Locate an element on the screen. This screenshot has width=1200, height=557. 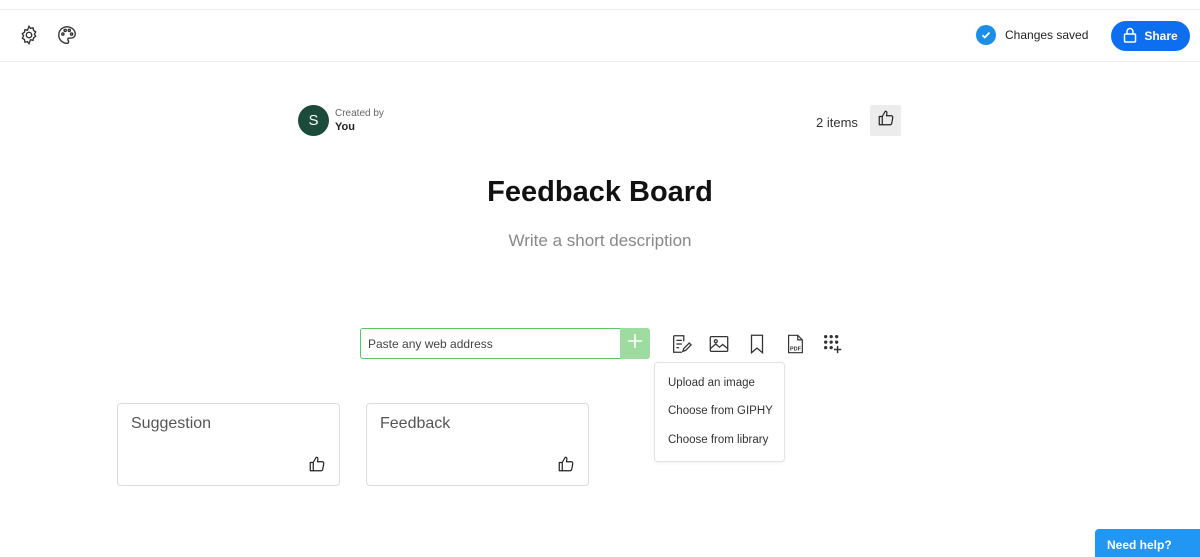
palette-icon is located at coordinates (67, 35).